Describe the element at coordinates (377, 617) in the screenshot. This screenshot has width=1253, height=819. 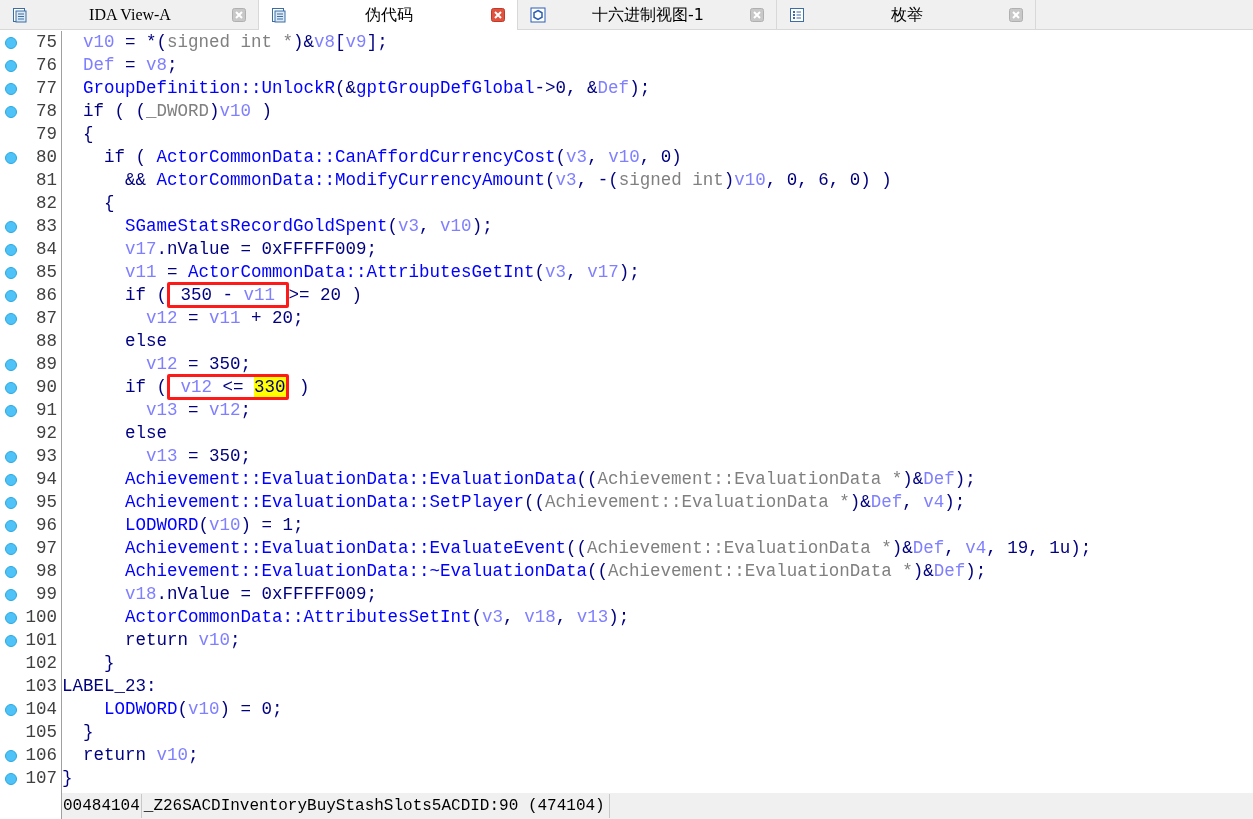
I see `code-line: ActorCommonData::AttributesSetInt(v3, v18, v13);` at that location.